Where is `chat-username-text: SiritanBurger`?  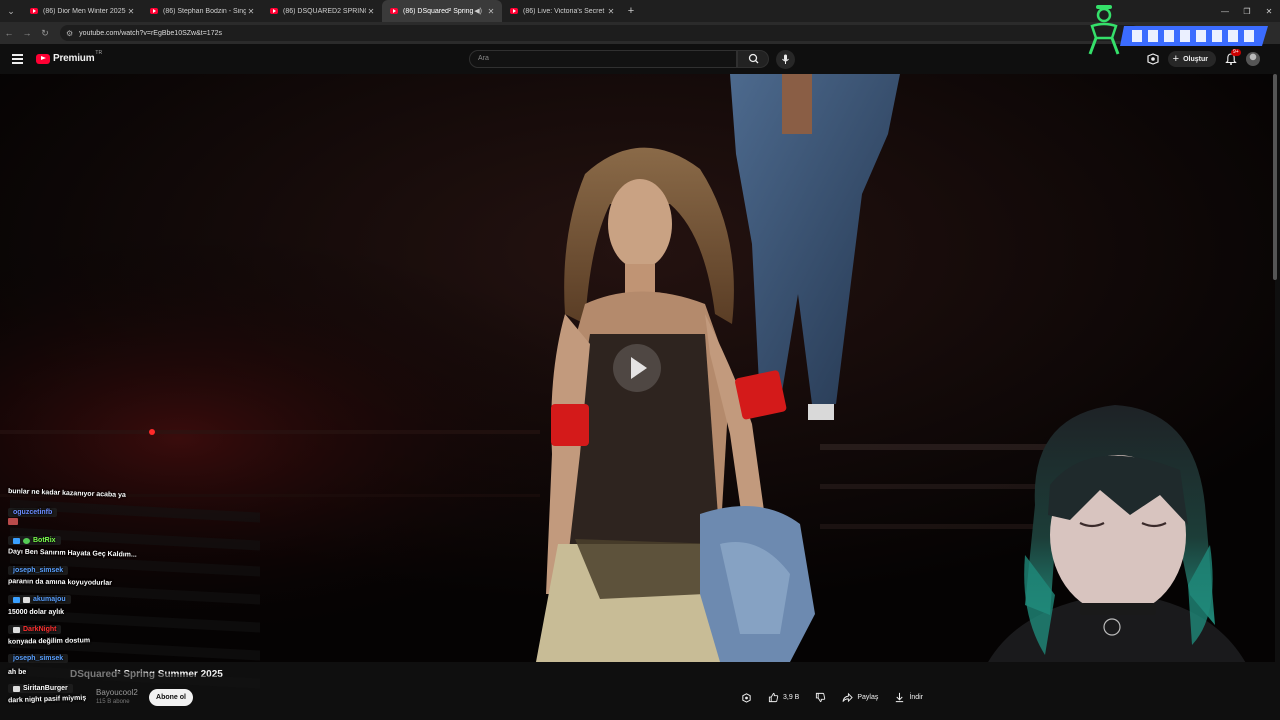 chat-username-text: SiritanBurger is located at coordinates (45, 688).